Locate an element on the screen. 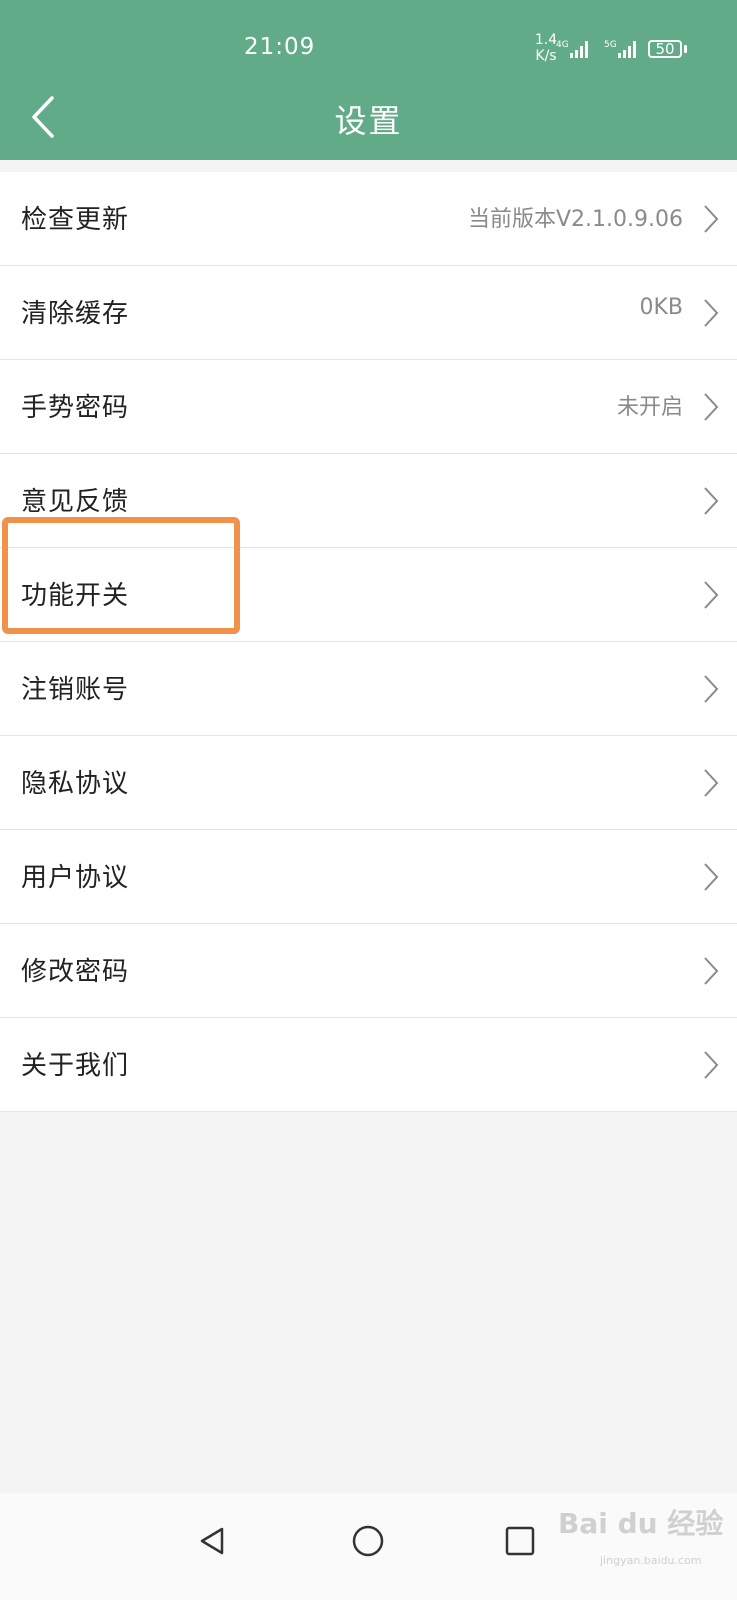  signal-5g-icon: 5G is located at coordinates (620, 49).